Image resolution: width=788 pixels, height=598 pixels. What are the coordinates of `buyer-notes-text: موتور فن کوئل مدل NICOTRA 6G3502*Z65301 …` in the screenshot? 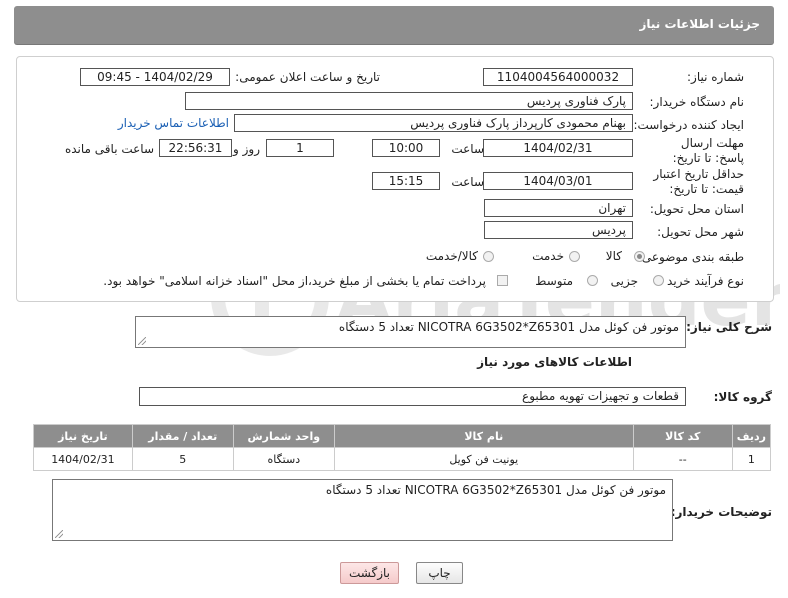 It's located at (495, 490).